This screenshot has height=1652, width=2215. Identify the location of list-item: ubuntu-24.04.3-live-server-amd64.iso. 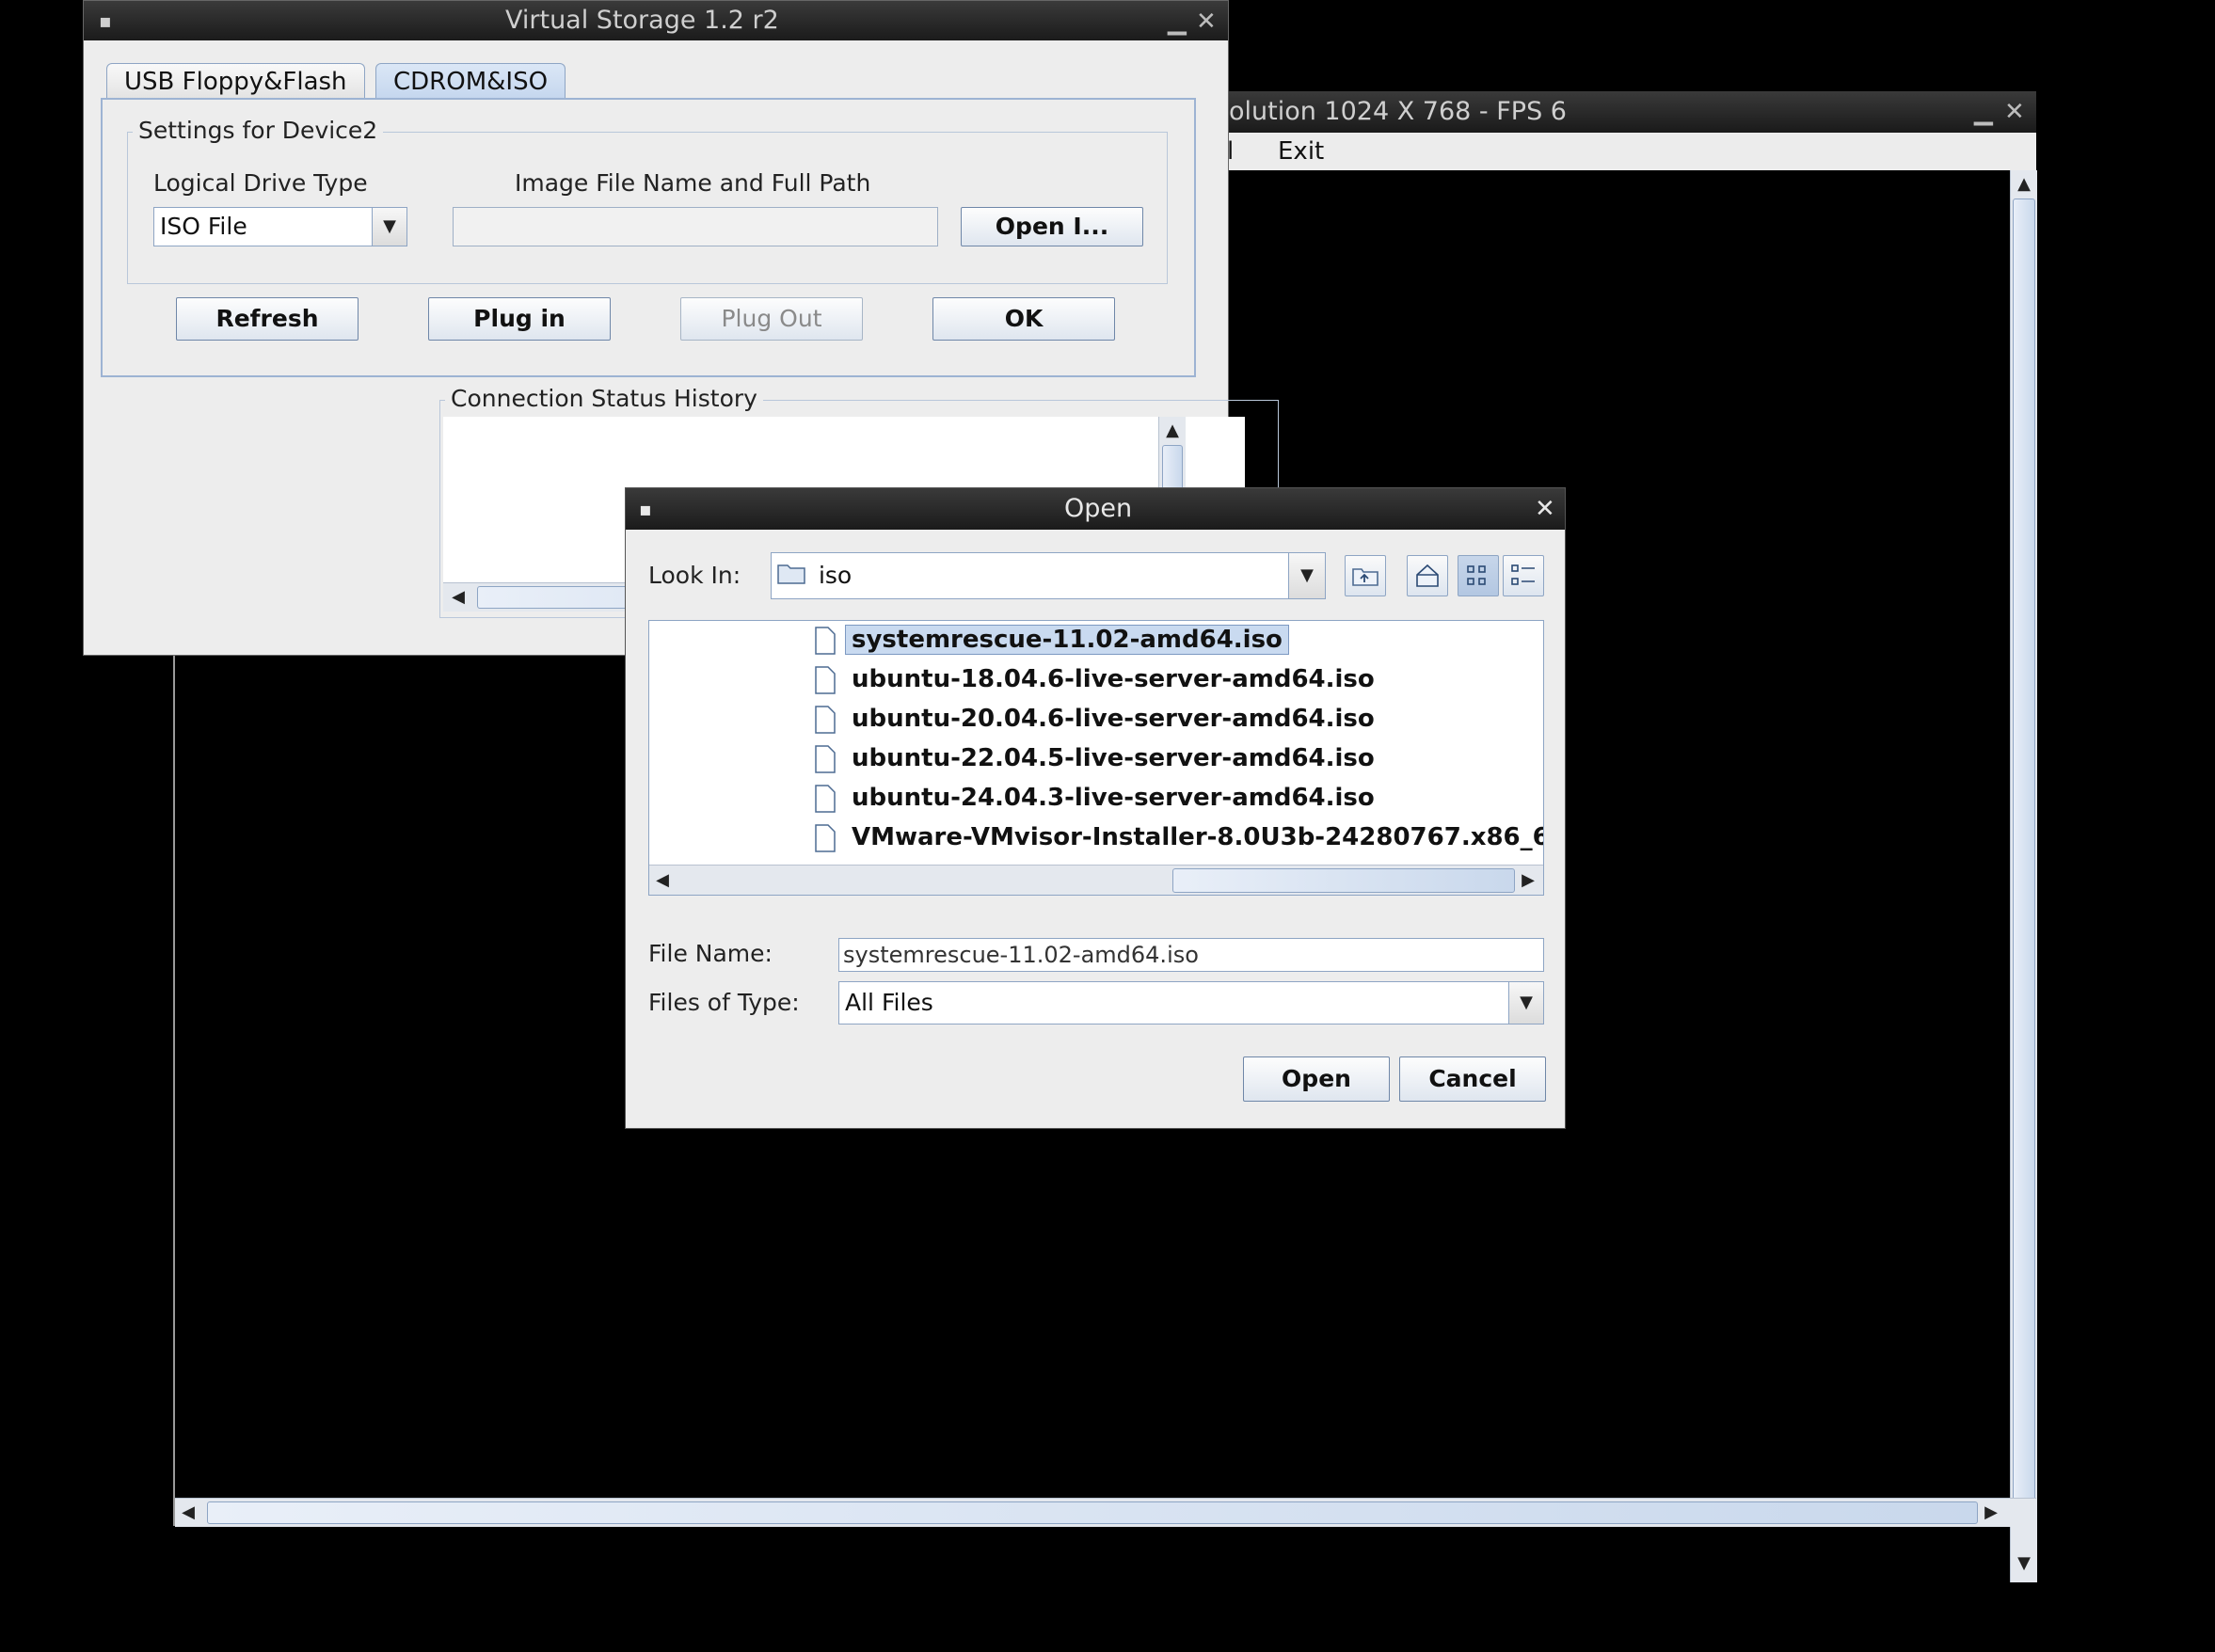
(1098, 798).